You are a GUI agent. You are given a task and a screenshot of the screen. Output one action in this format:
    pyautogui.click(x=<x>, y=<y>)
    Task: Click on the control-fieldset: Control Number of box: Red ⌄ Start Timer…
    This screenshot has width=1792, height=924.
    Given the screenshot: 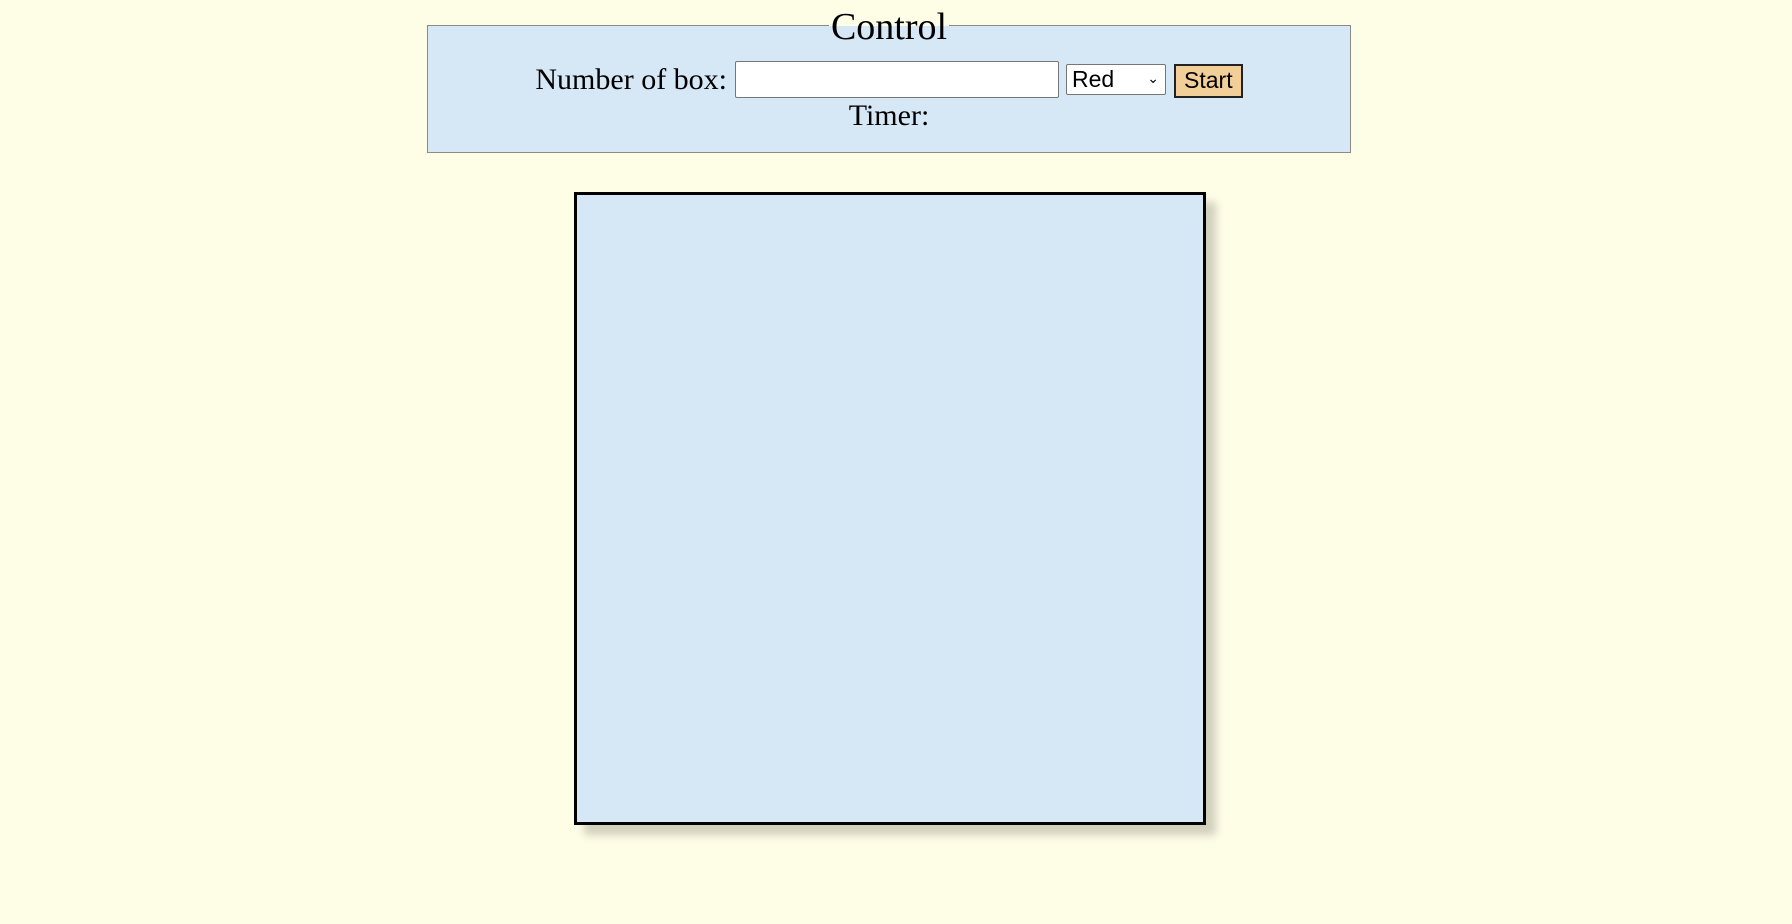 What is the action you would take?
    pyautogui.click(x=889, y=79)
    